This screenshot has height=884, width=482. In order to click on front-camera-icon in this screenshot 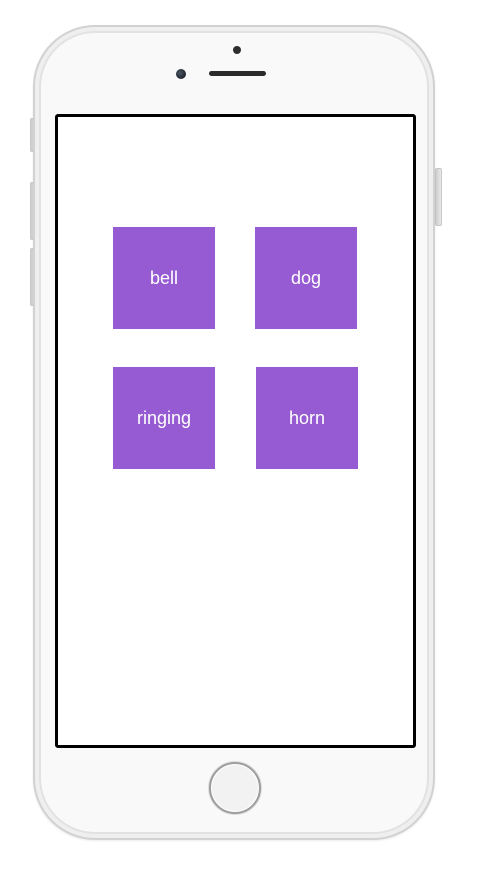, I will do `click(181, 74)`.